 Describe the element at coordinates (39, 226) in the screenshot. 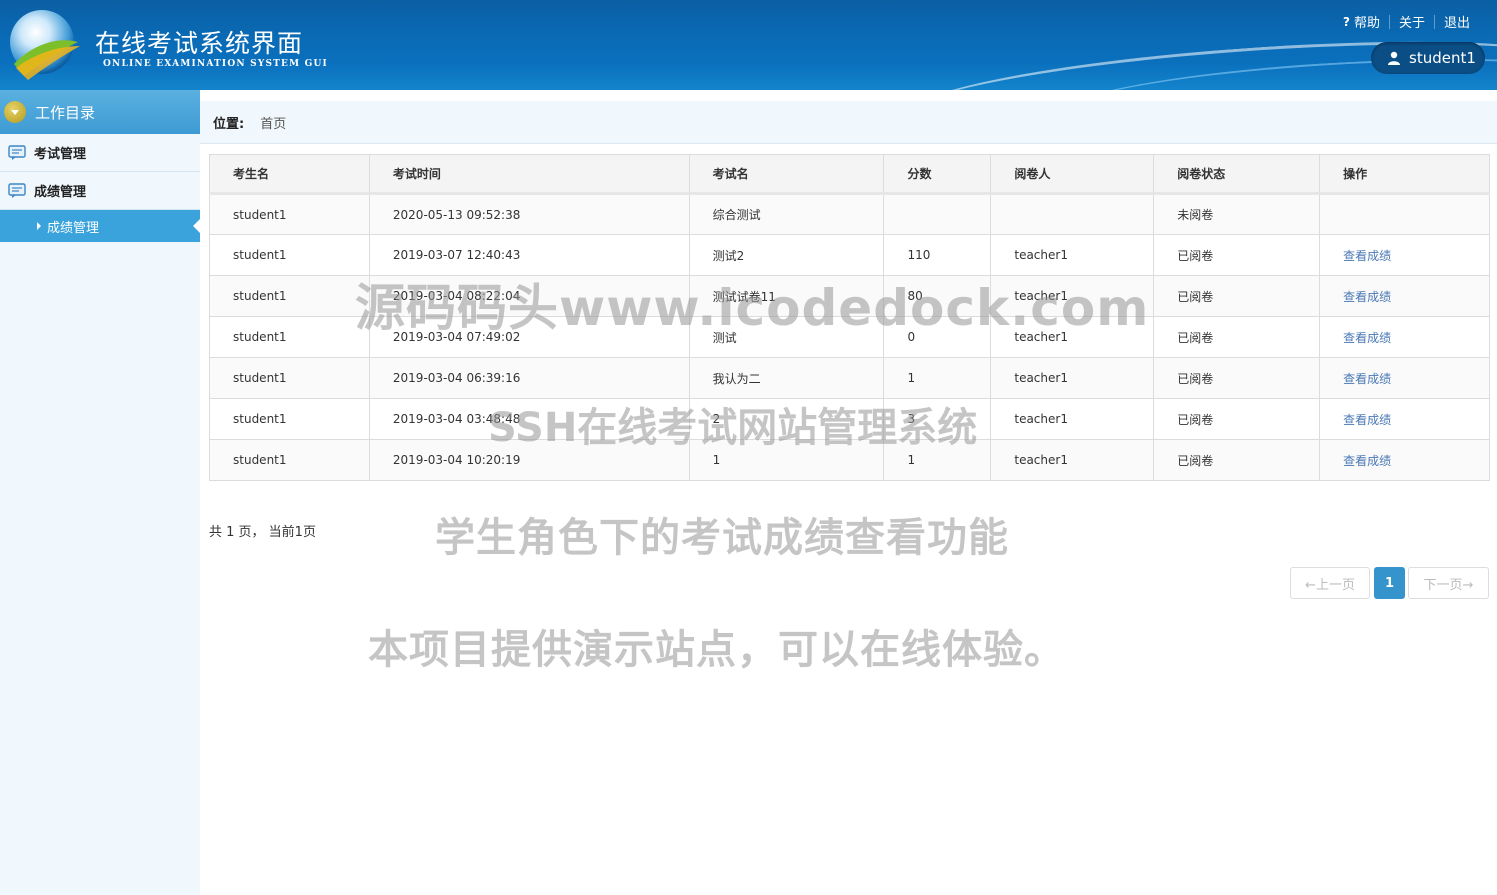

I see `caret-right-icon` at that location.